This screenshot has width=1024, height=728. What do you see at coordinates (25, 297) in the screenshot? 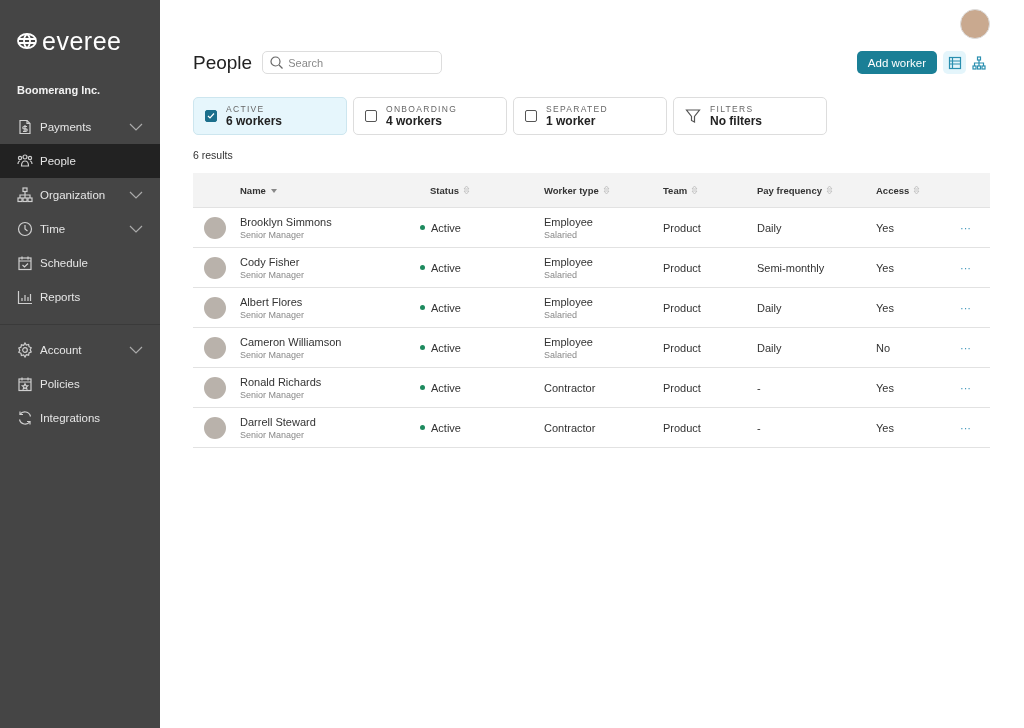
I see `bar-chart-icon` at bounding box center [25, 297].